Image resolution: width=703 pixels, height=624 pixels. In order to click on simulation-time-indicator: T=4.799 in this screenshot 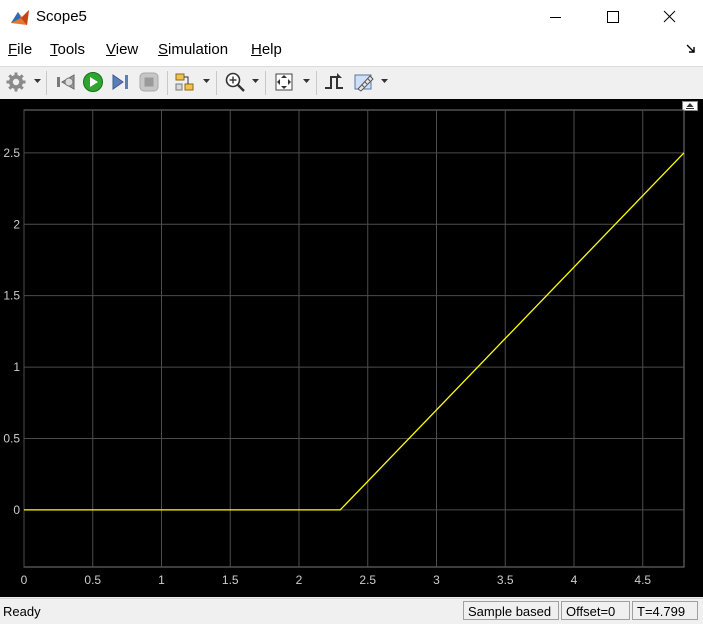, I will do `click(665, 610)`.